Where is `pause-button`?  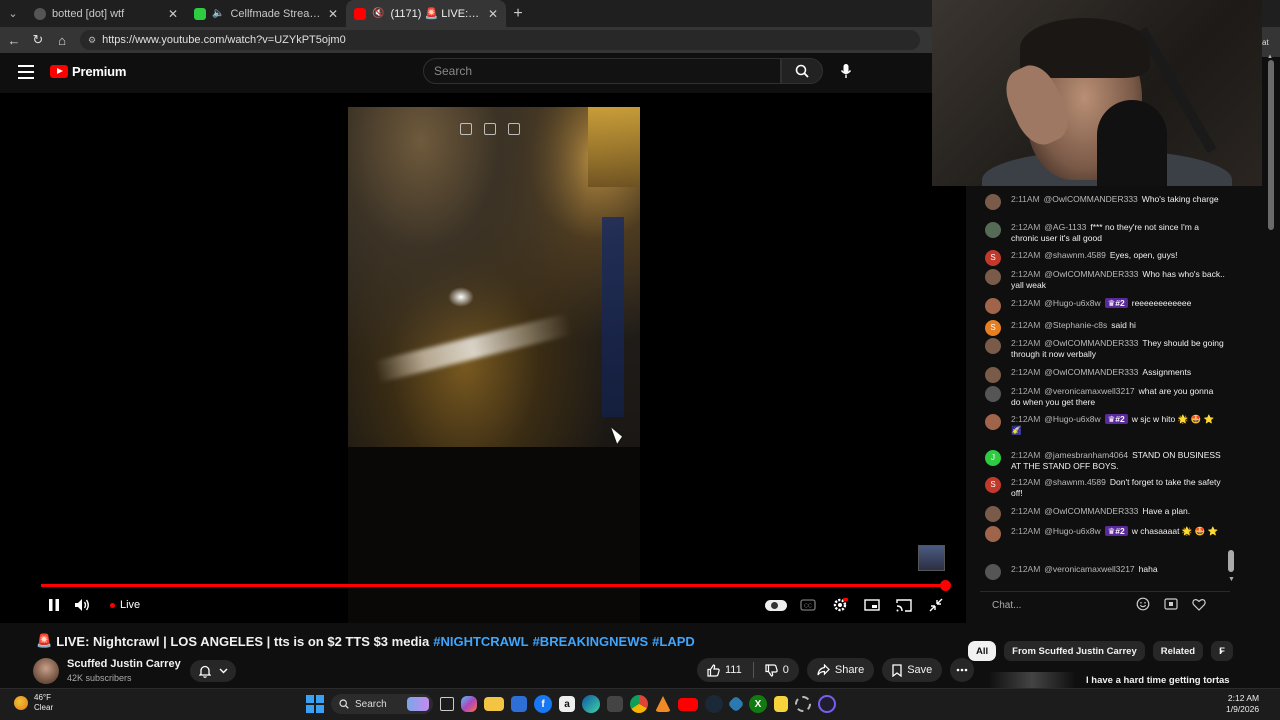
pause-button is located at coordinates (54, 605).